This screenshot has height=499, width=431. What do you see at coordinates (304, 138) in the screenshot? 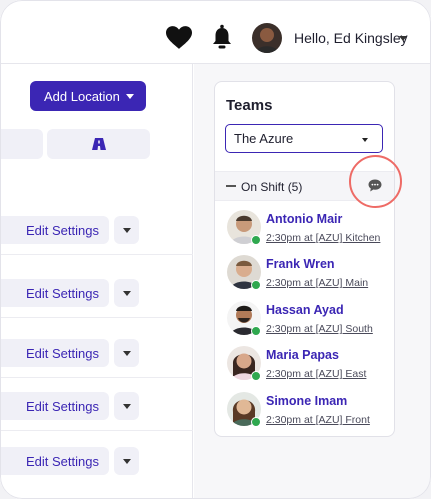
I see `team-select: The Azure` at bounding box center [304, 138].